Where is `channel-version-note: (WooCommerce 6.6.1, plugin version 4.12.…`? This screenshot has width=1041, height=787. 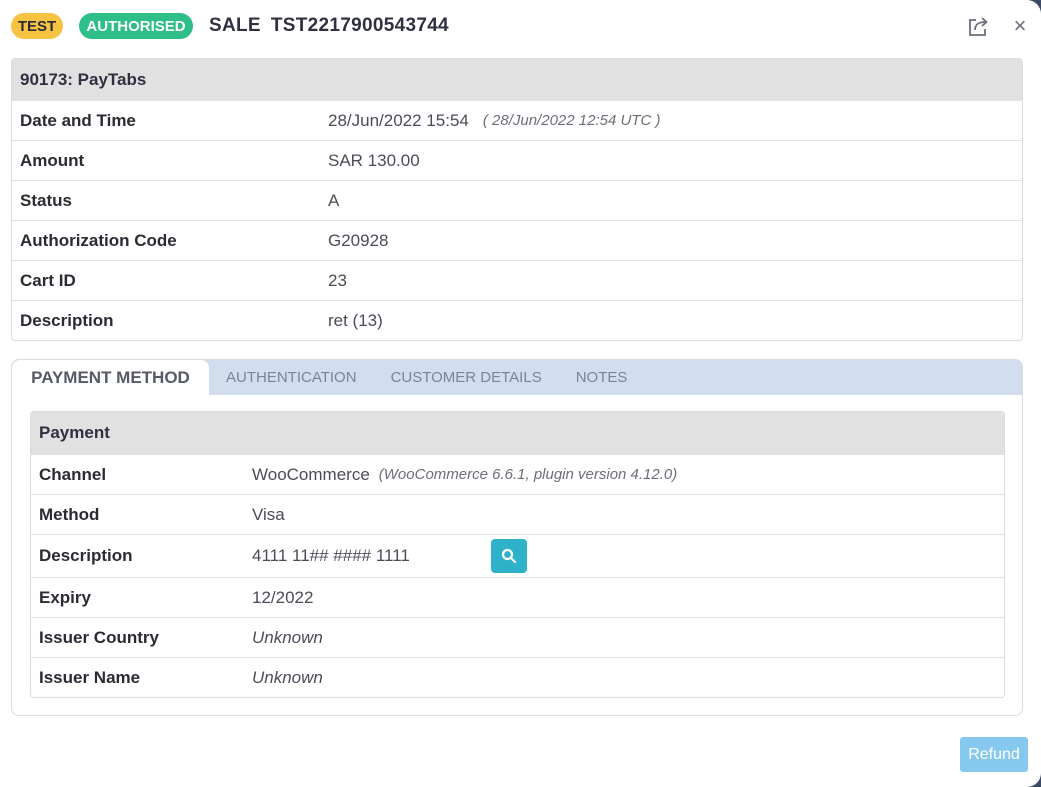
channel-version-note: (WooCommerce 6.6.1, plugin version 4.12.… is located at coordinates (528, 474).